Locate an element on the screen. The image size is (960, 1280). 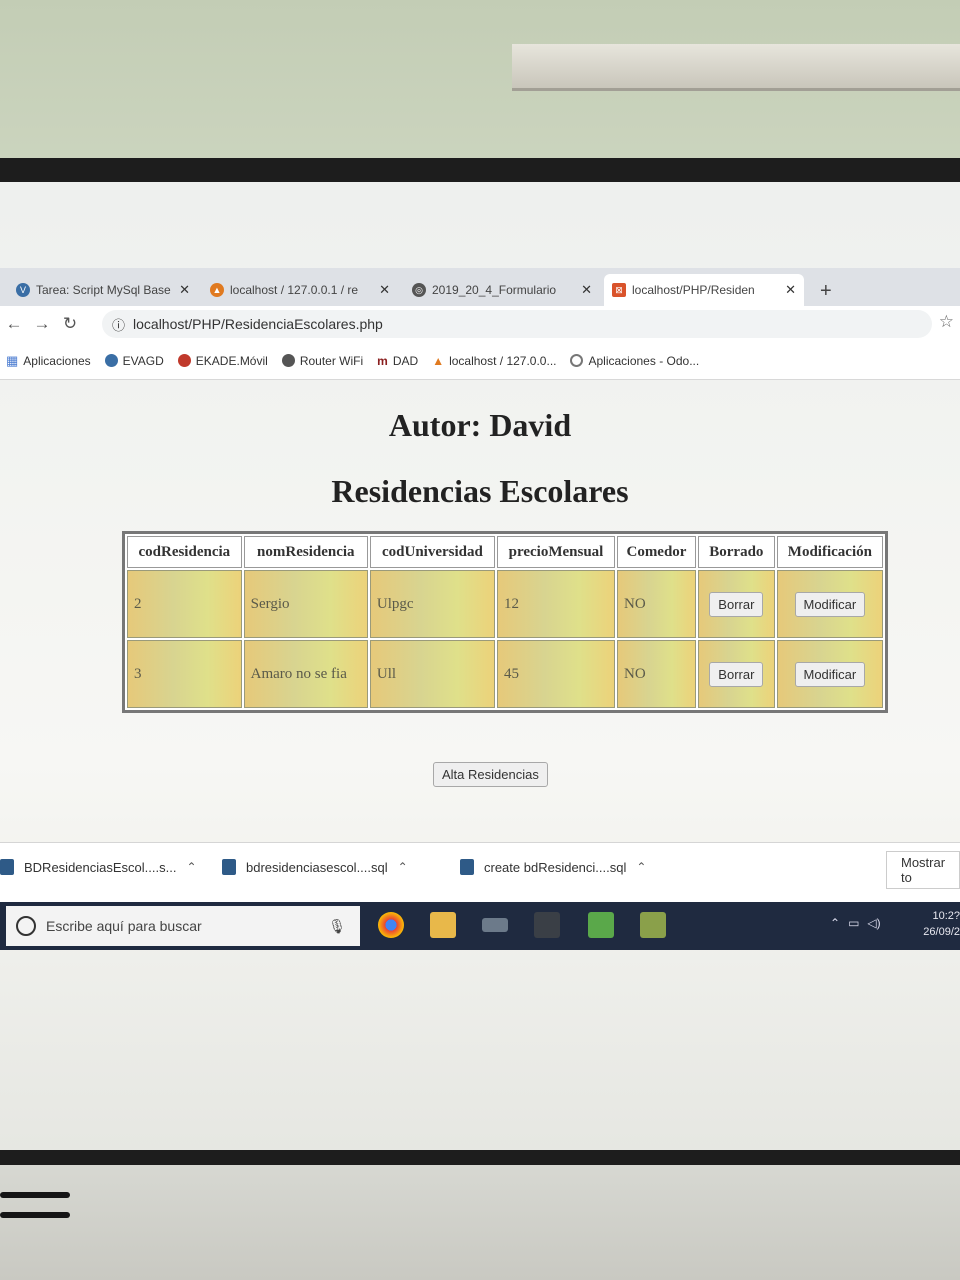
column-header: precioMensual is located at coordinates (556, 552).